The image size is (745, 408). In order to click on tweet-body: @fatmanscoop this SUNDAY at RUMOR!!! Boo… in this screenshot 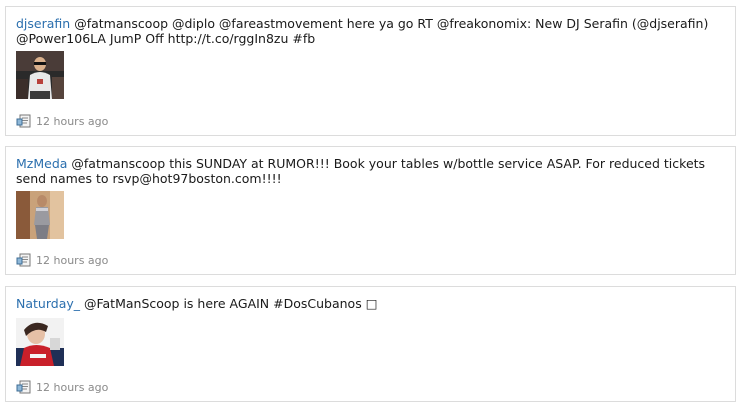, I will do `click(361, 171)`.